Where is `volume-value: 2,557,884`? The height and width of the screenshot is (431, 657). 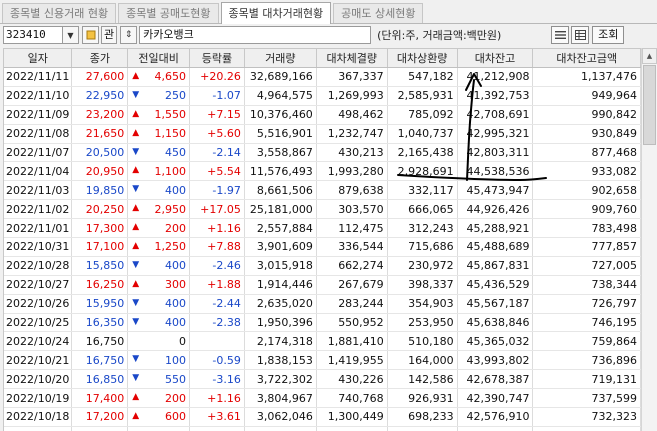 volume-value: 2,557,884 is located at coordinates (284, 228).